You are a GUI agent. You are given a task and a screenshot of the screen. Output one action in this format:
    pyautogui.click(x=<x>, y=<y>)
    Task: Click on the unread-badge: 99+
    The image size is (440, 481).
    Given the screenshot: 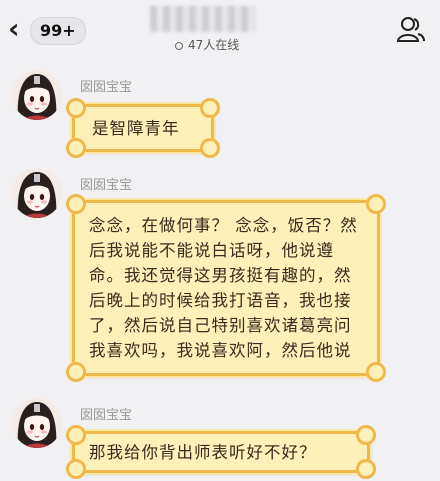 What is the action you would take?
    pyautogui.click(x=58, y=31)
    